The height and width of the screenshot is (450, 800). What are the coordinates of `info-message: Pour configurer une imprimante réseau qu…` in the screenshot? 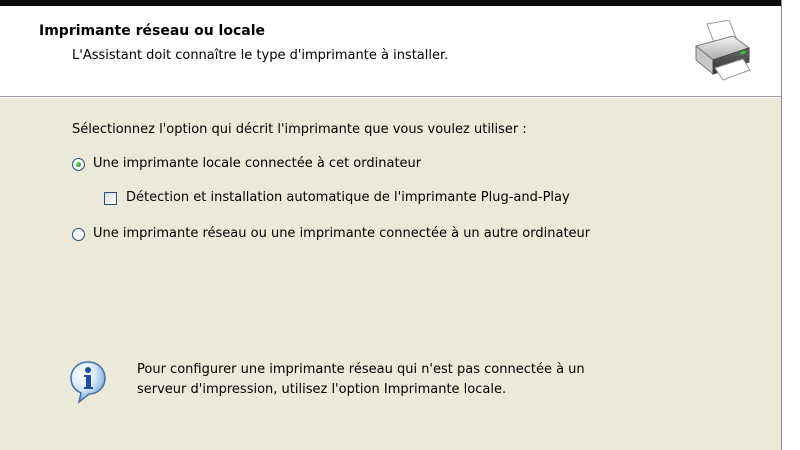 It's located at (417, 380).